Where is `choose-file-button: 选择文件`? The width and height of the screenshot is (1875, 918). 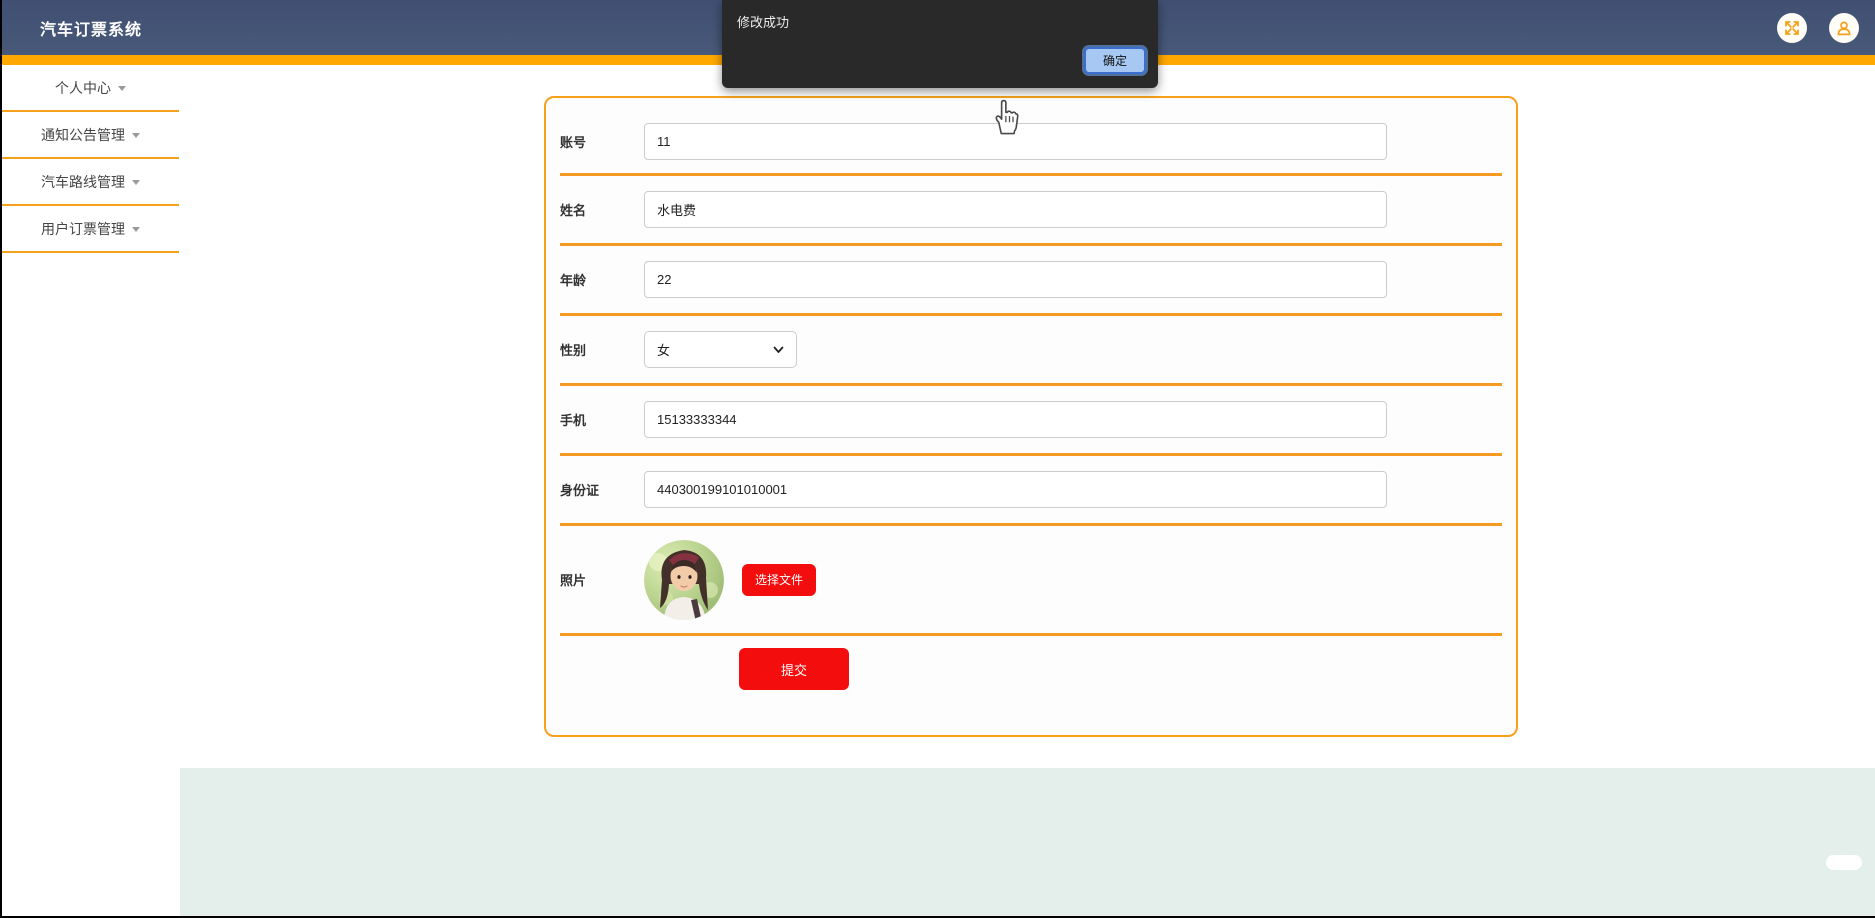
choose-file-button: 选择文件 is located at coordinates (779, 579).